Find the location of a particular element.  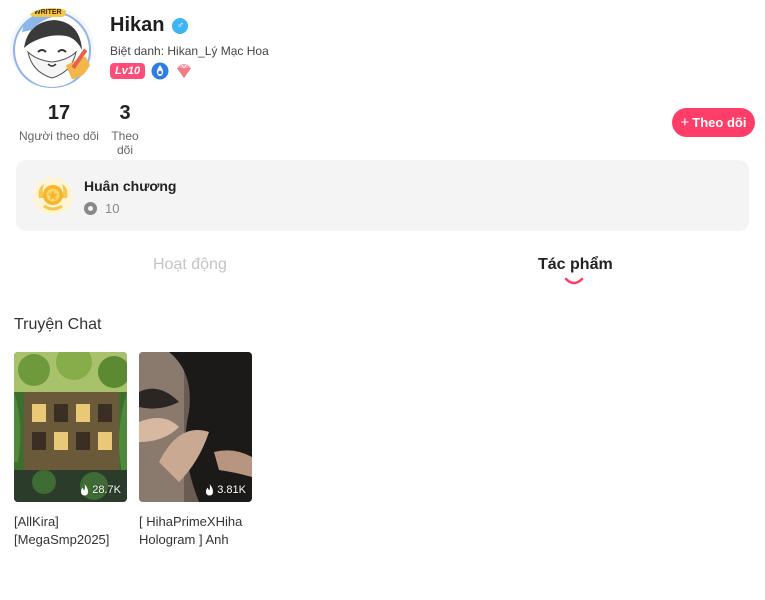

story-cover: 3.81K is located at coordinates (195, 427).